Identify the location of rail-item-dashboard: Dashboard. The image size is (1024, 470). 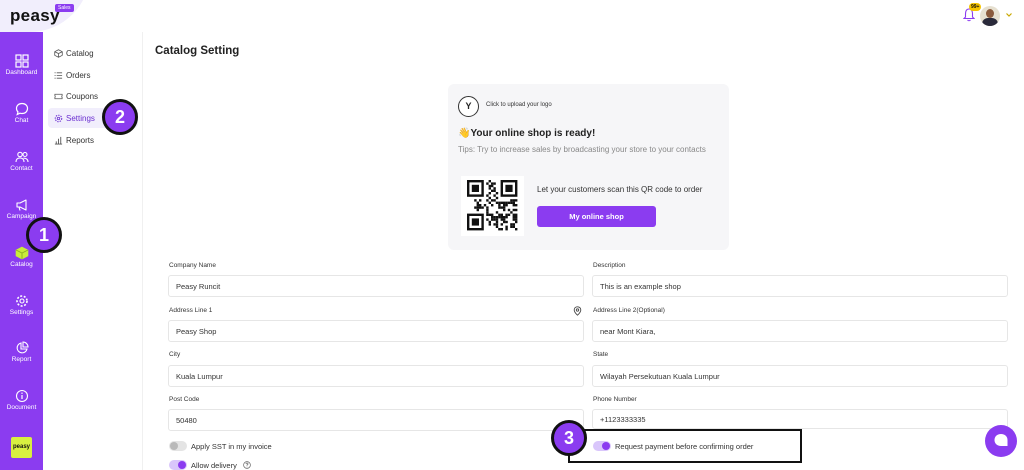
(21, 72).